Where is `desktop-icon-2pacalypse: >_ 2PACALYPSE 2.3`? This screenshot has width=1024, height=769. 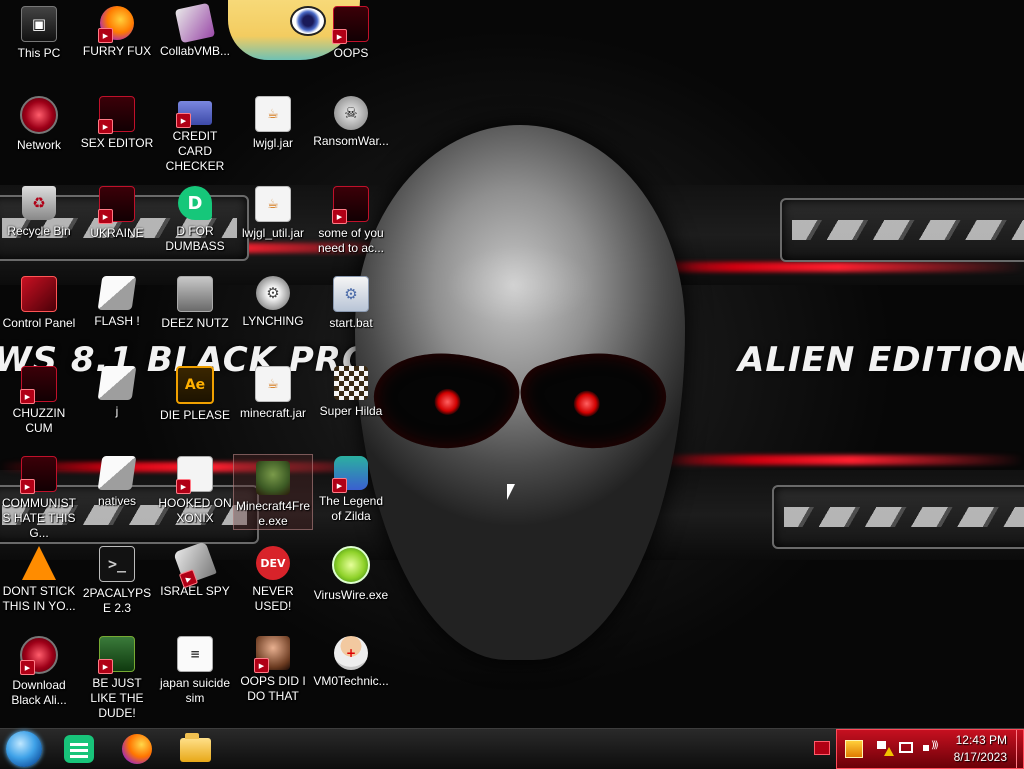 desktop-icon-2pacalypse: >_ 2PACALYPSE 2.3 is located at coordinates (117, 578).